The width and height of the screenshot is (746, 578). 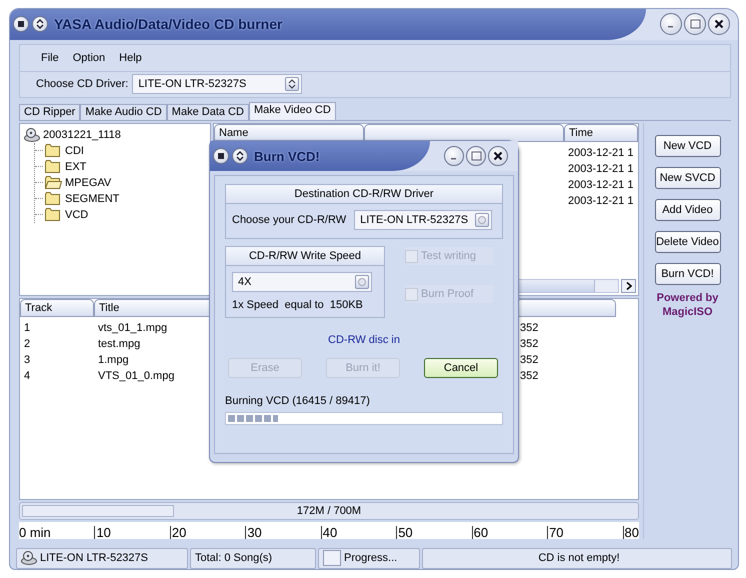 What do you see at coordinates (566, 307) in the screenshot?
I see `column-header` at bounding box center [566, 307].